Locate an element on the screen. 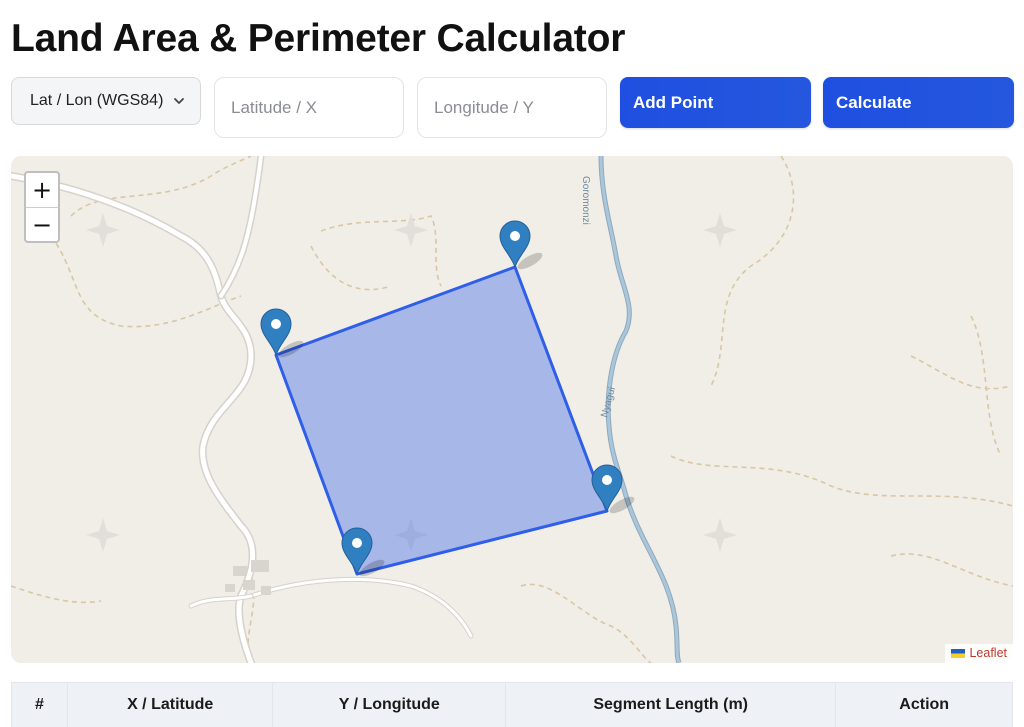  add-point-button: Add Point is located at coordinates (715, 102).